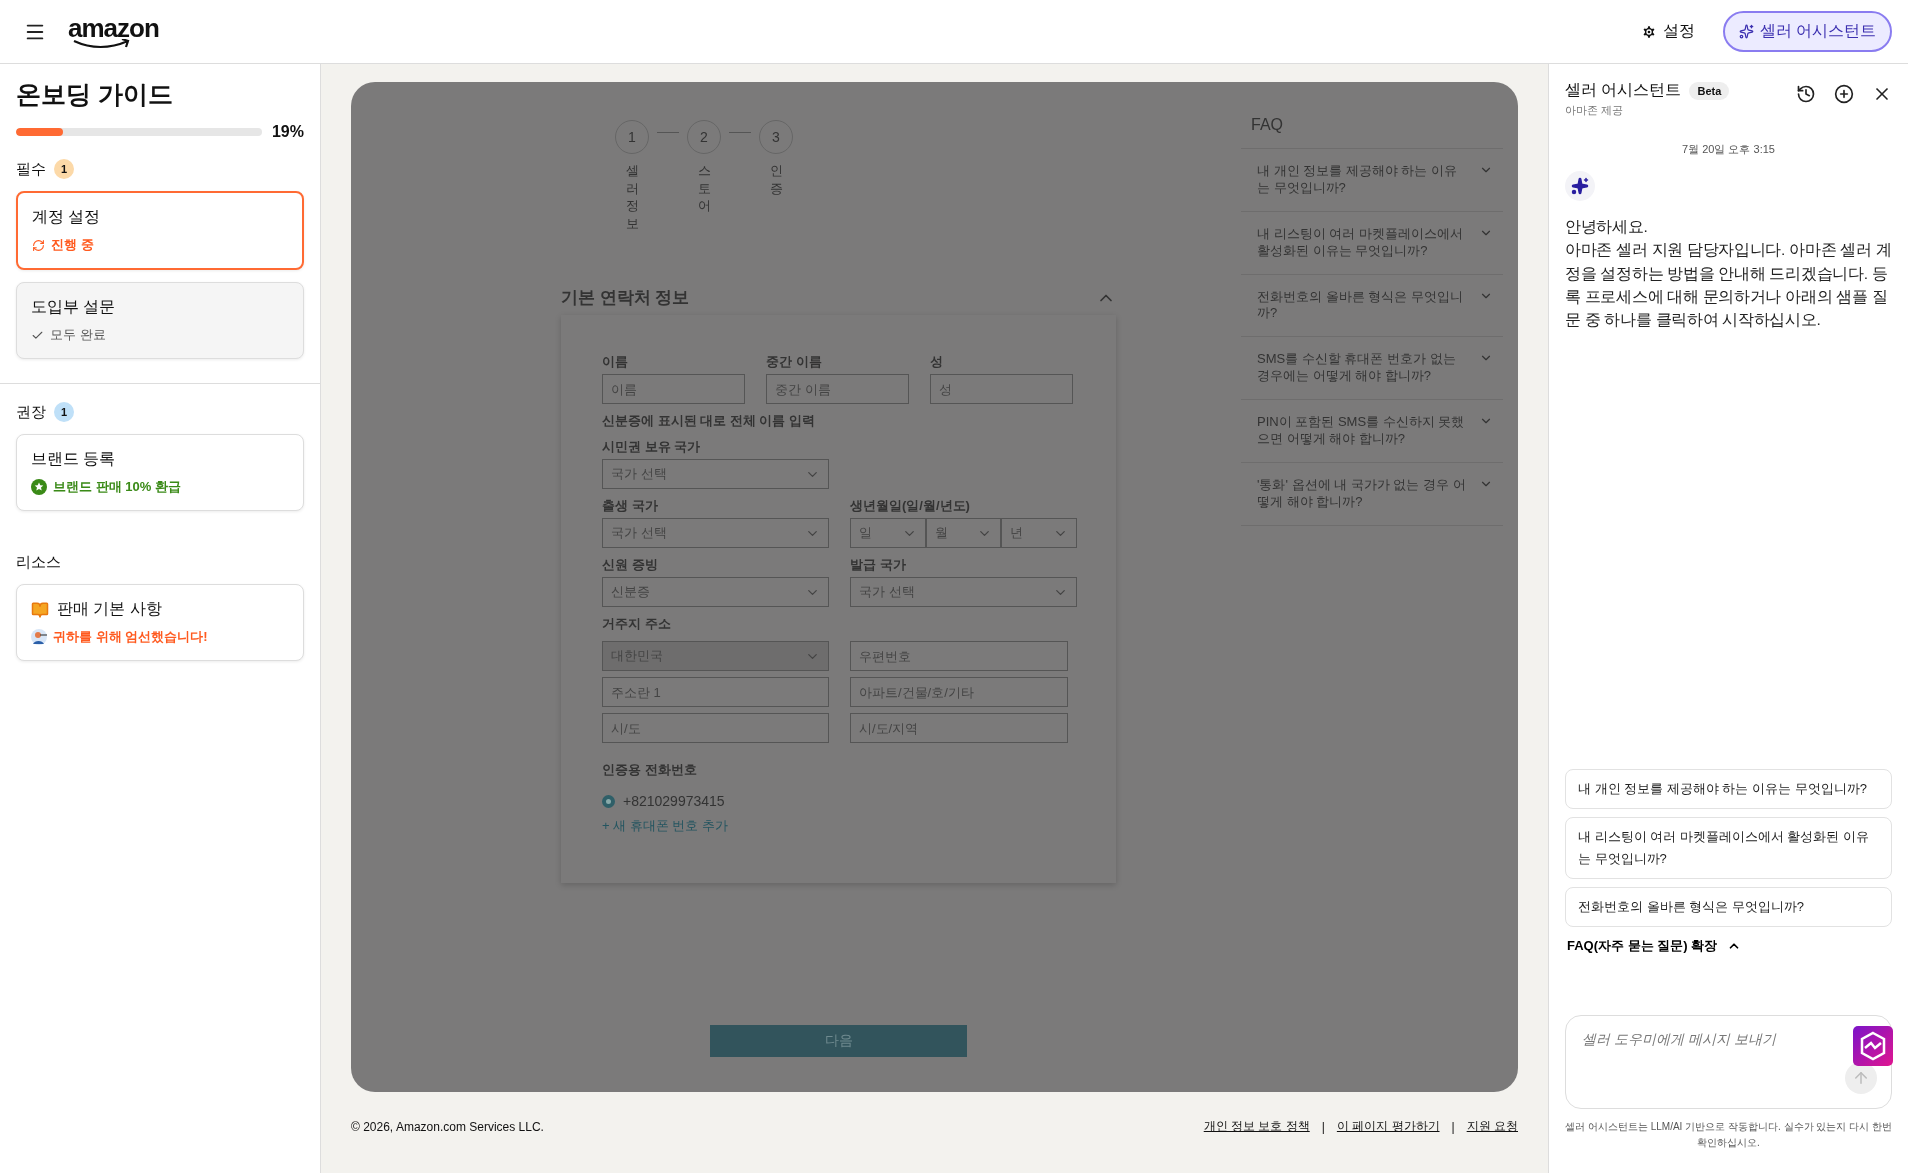 The image size is (1908, 1173). I want to click on timestamp: 7월 20일 오후 3:15, so click(1728, 149).